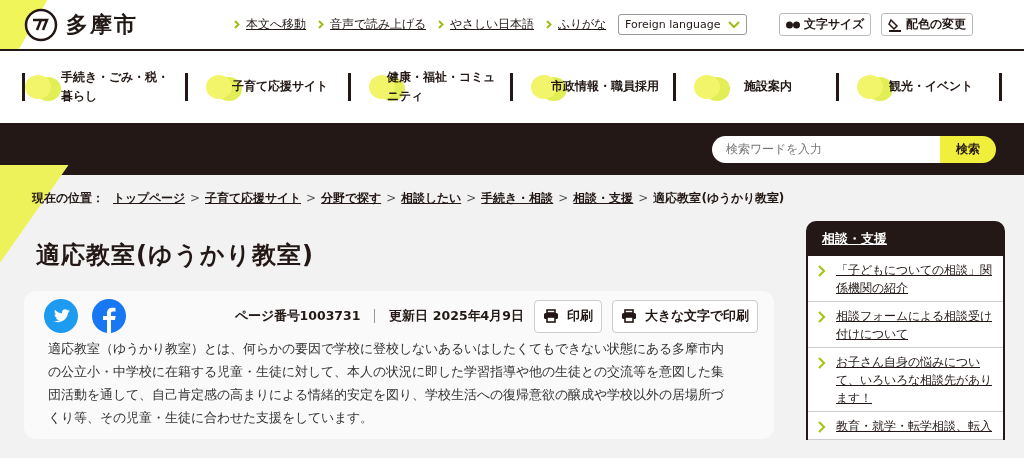  I want to click on breadcrumb-link: 分野で探す, so click(351, 198).